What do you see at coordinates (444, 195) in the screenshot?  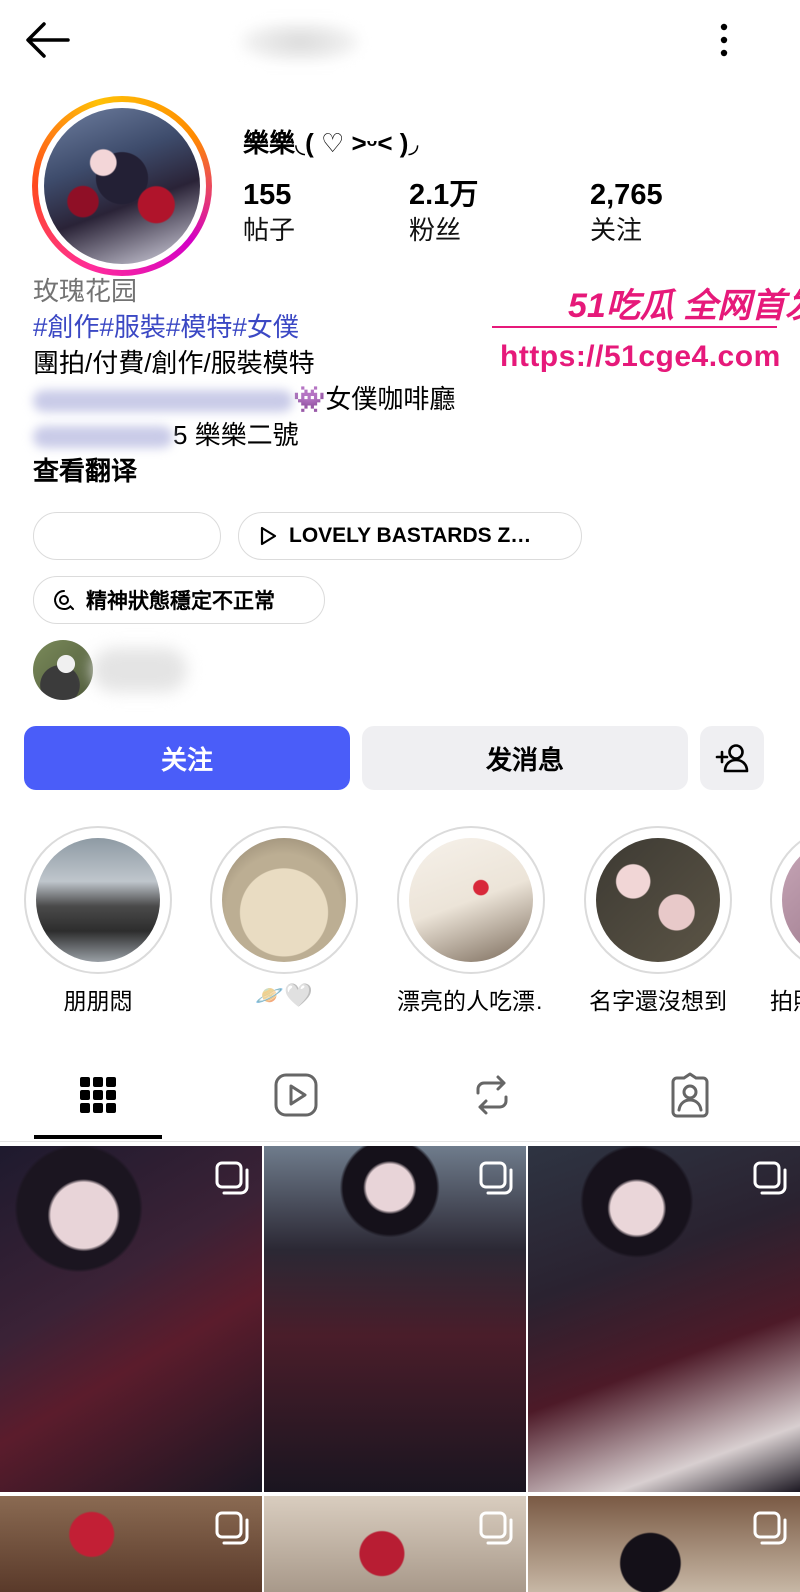 I see `stat-followers-value: 2.1万` at bounding box center [444, 195].